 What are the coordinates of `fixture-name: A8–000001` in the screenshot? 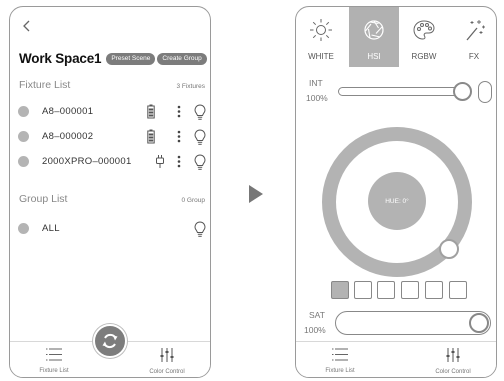 It's located at (68, 111).